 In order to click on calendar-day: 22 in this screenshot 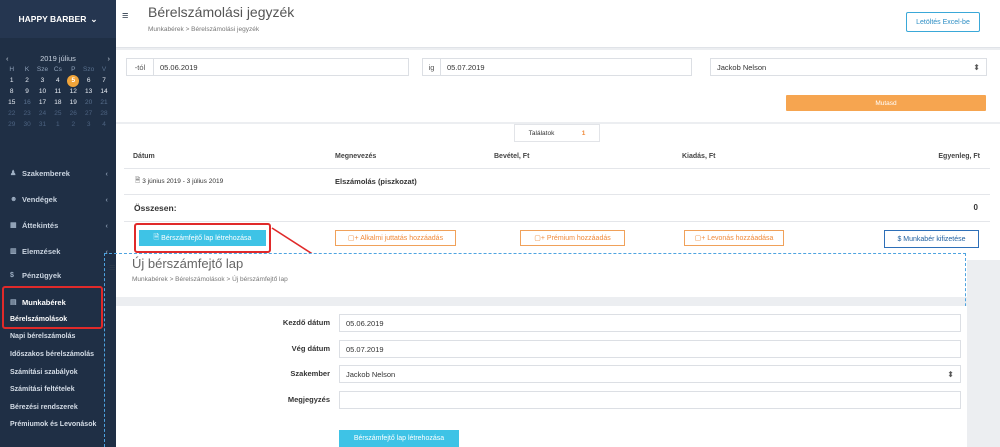, I will do `click(11, 113)`.